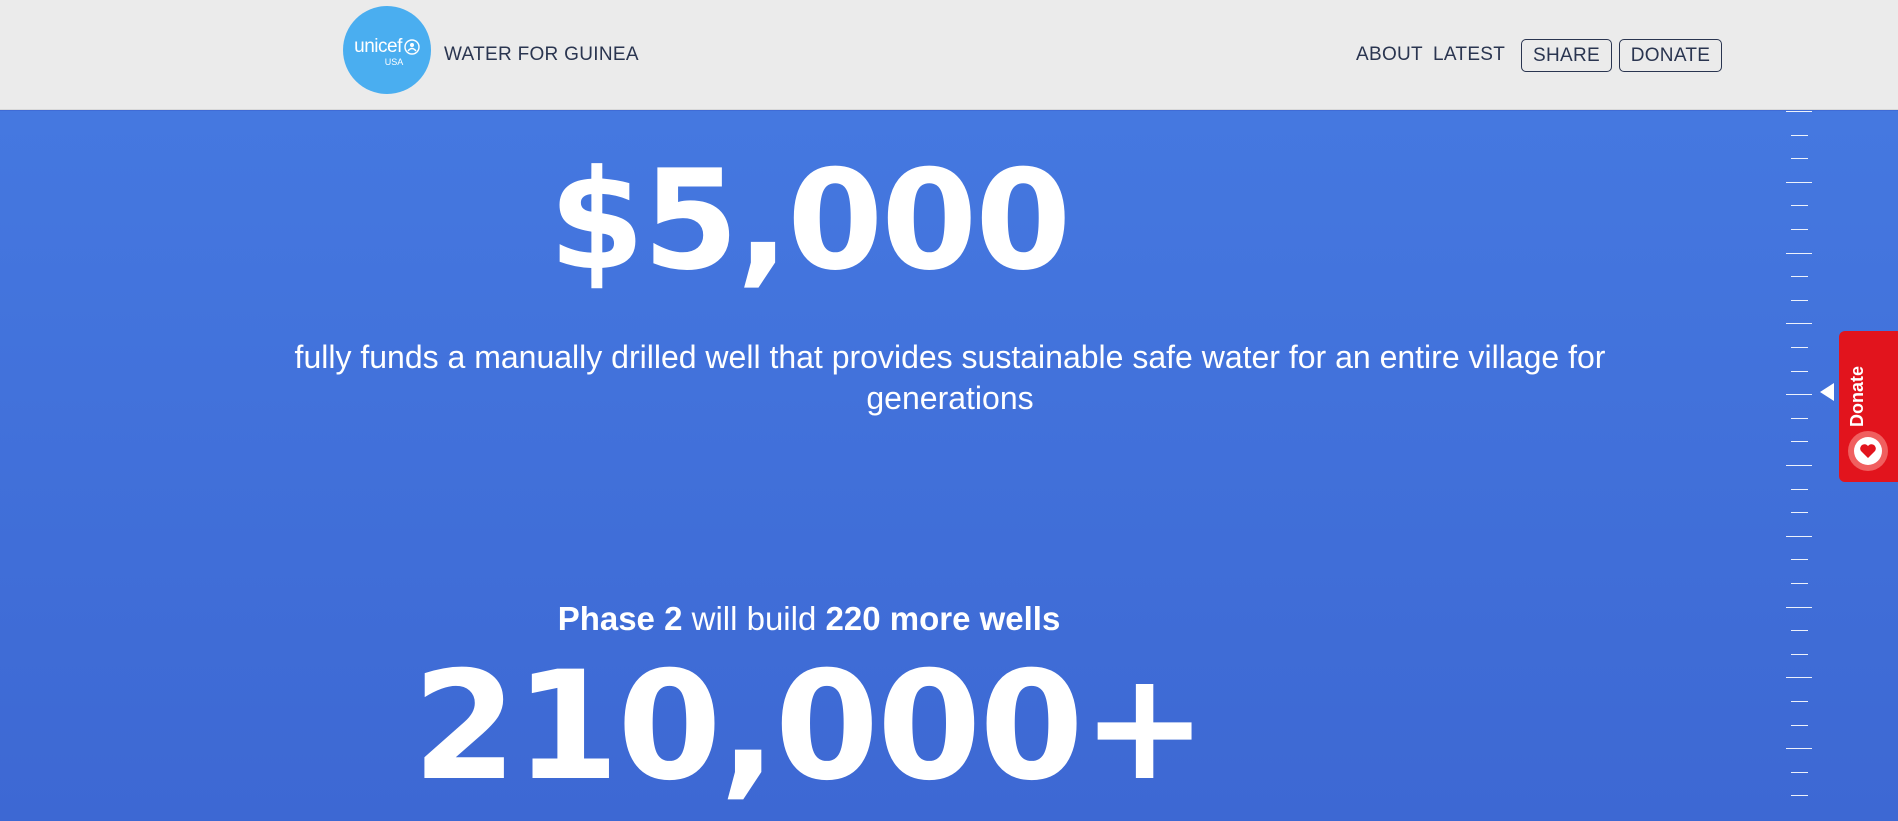 The height and width of the screenshot is (821, 1898). Describe the element at coordinates (1857, 396) in the screenshot. I see `donate-tab-label: Donate` at that location.